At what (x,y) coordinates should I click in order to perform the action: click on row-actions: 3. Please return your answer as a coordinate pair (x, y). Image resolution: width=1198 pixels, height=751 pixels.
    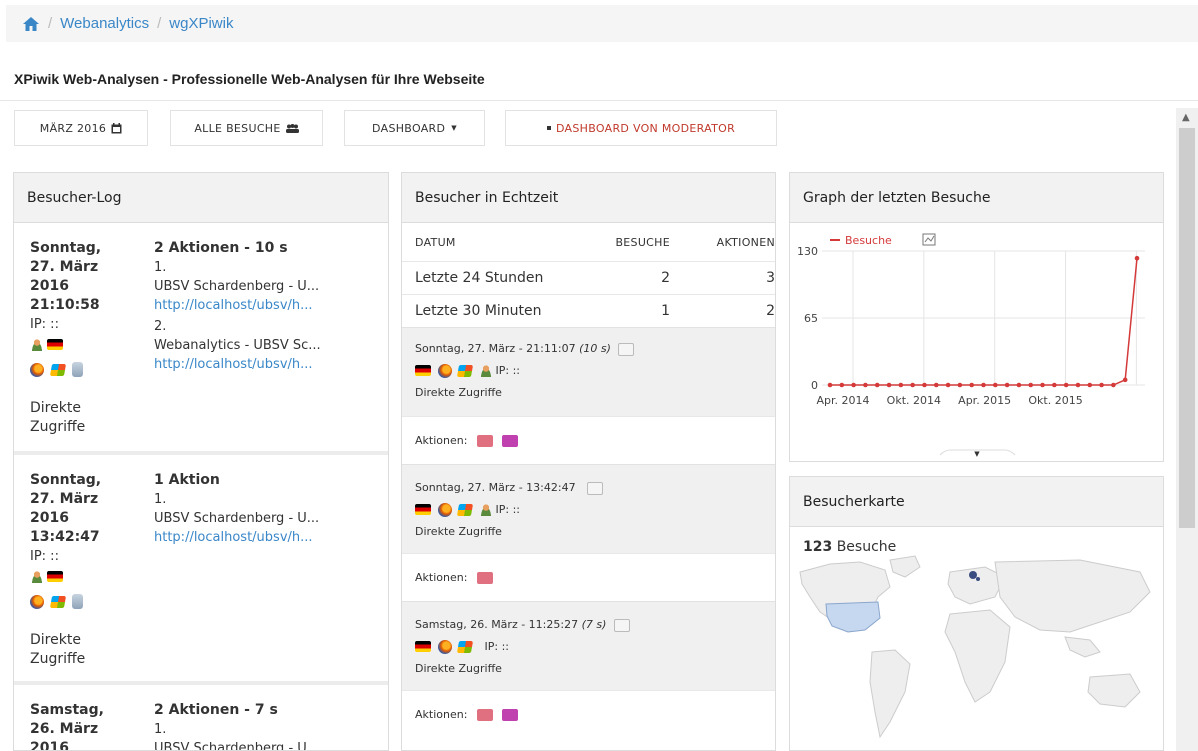
    Looking at the image, I should click on (770, 278).